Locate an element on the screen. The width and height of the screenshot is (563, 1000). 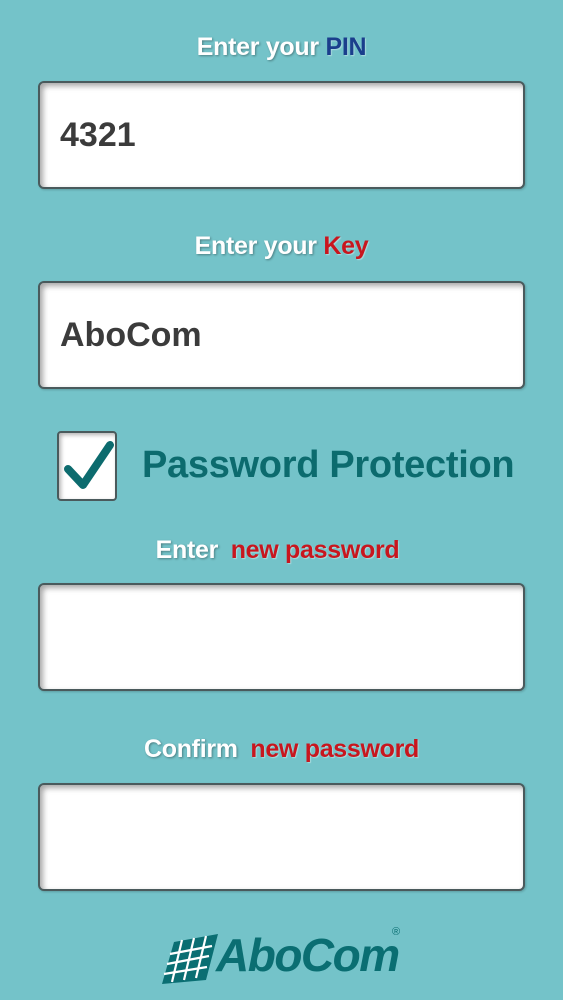
new-password-label-prefix: Enter is located at coordinates (187, 550).